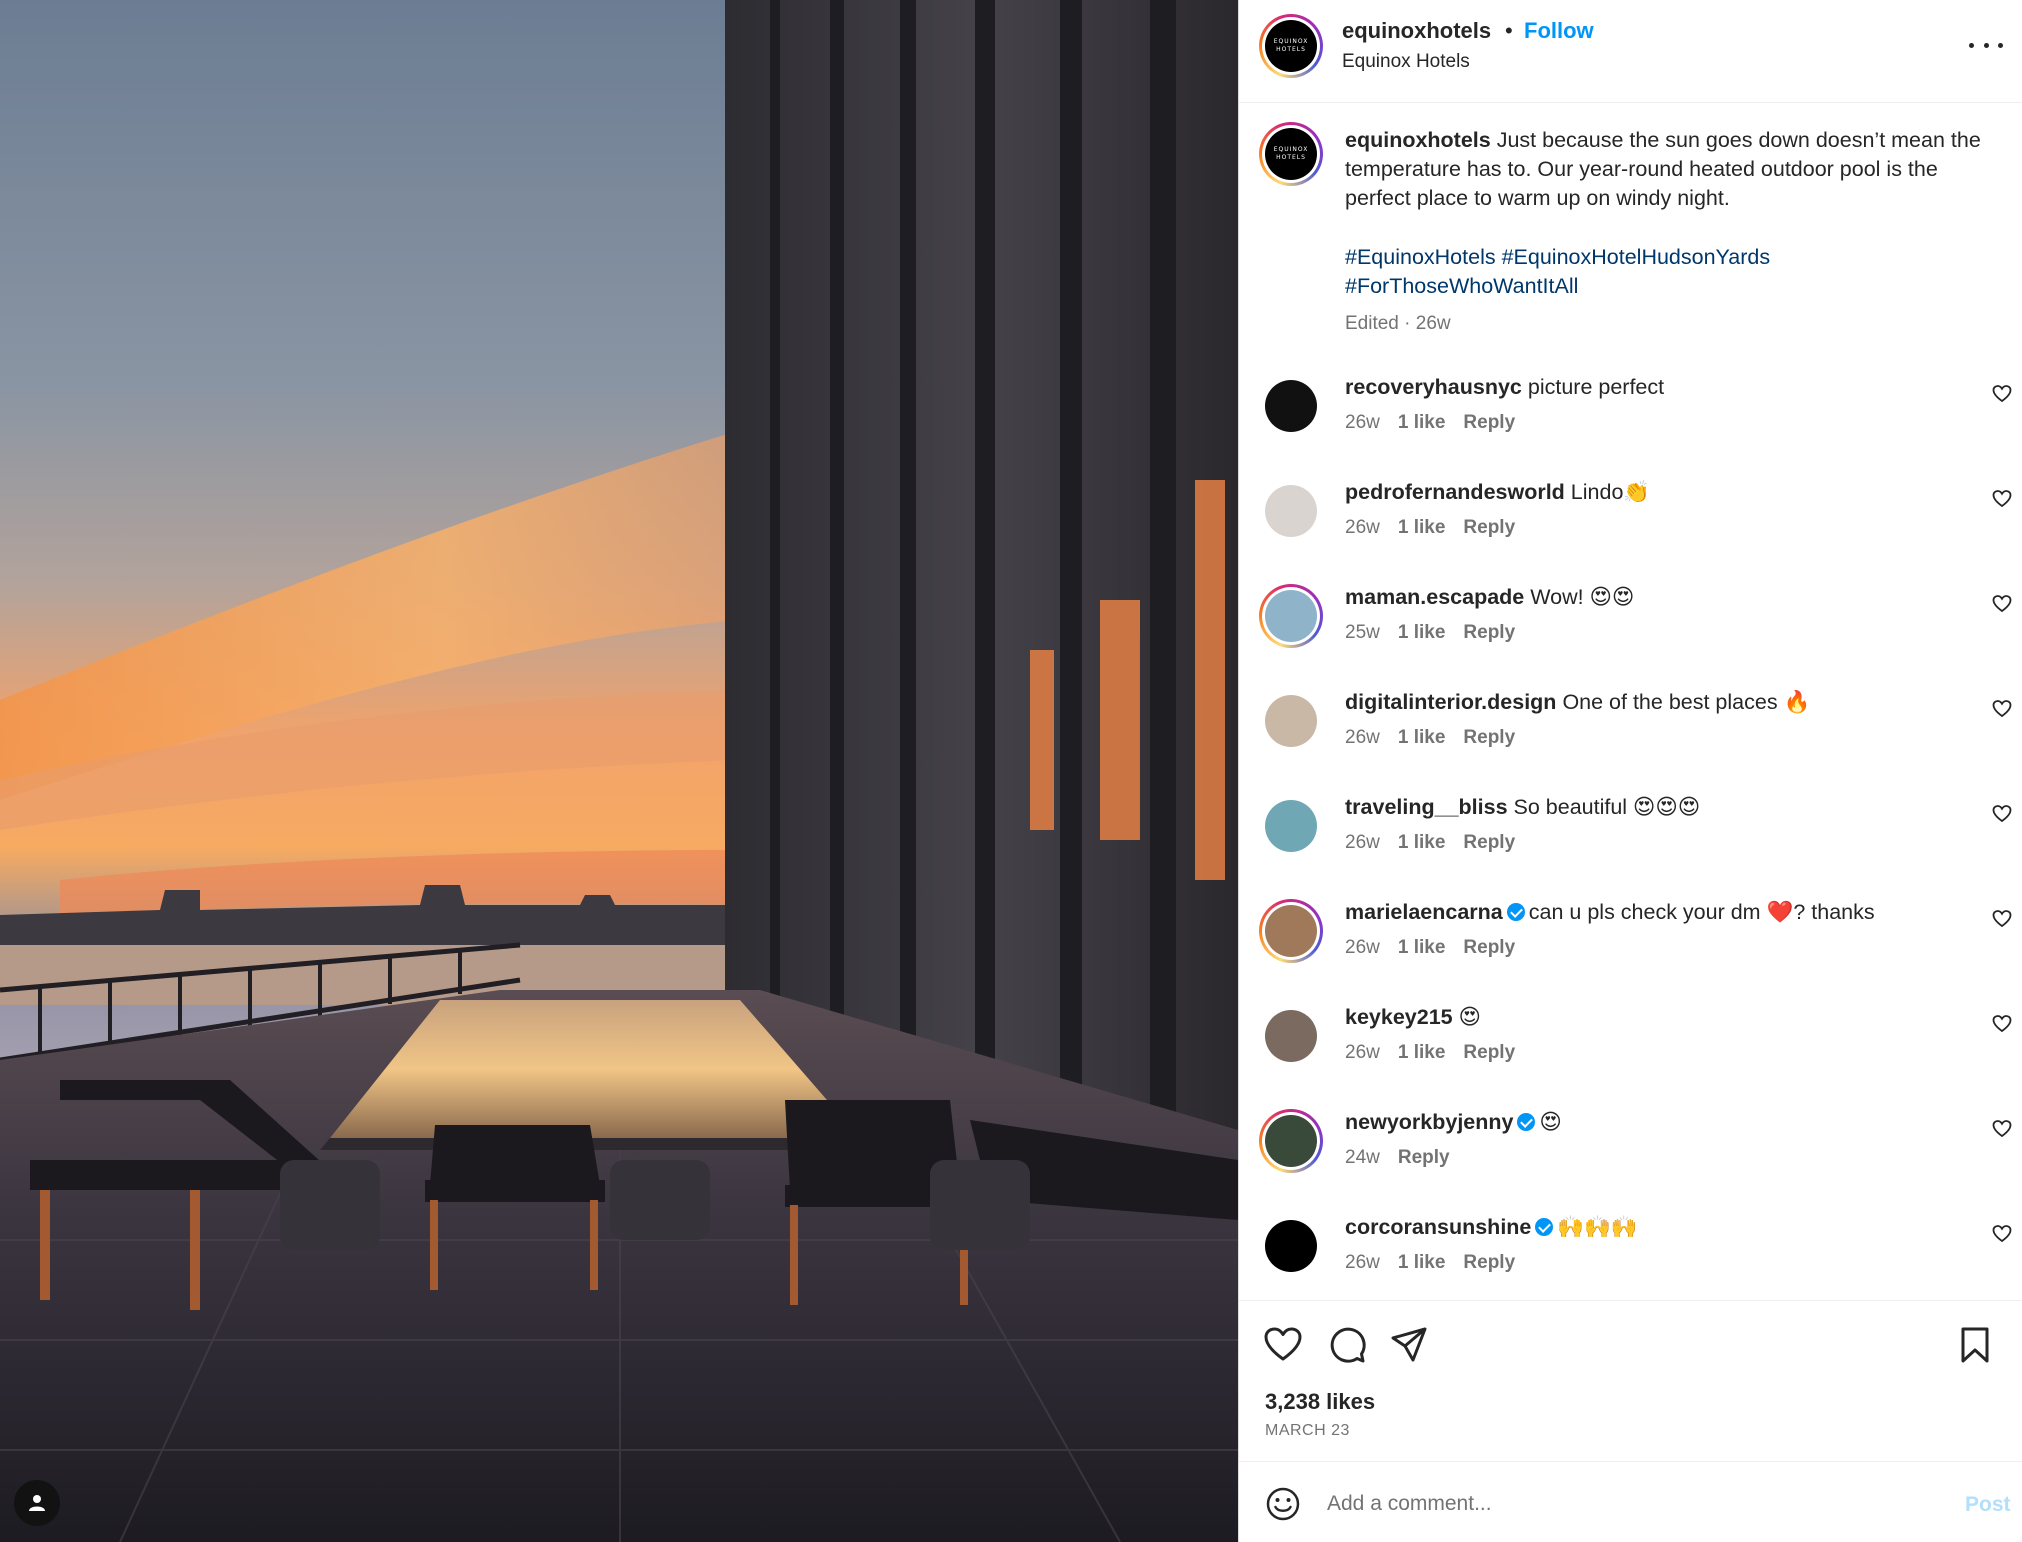 The height and width of the screenshot is (1542, 2022). Describe the element at coordinates (1416, 31) in the screenshot. I see `author-username: equinoxhotels` at that location.